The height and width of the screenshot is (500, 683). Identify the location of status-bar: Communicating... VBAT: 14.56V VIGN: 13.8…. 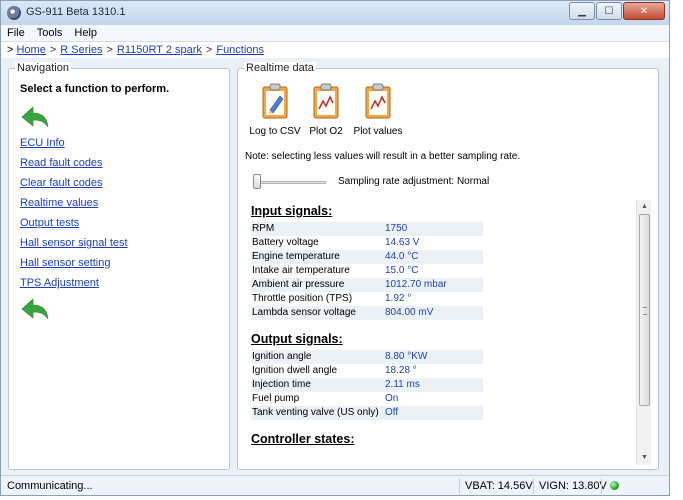
(335, 485).